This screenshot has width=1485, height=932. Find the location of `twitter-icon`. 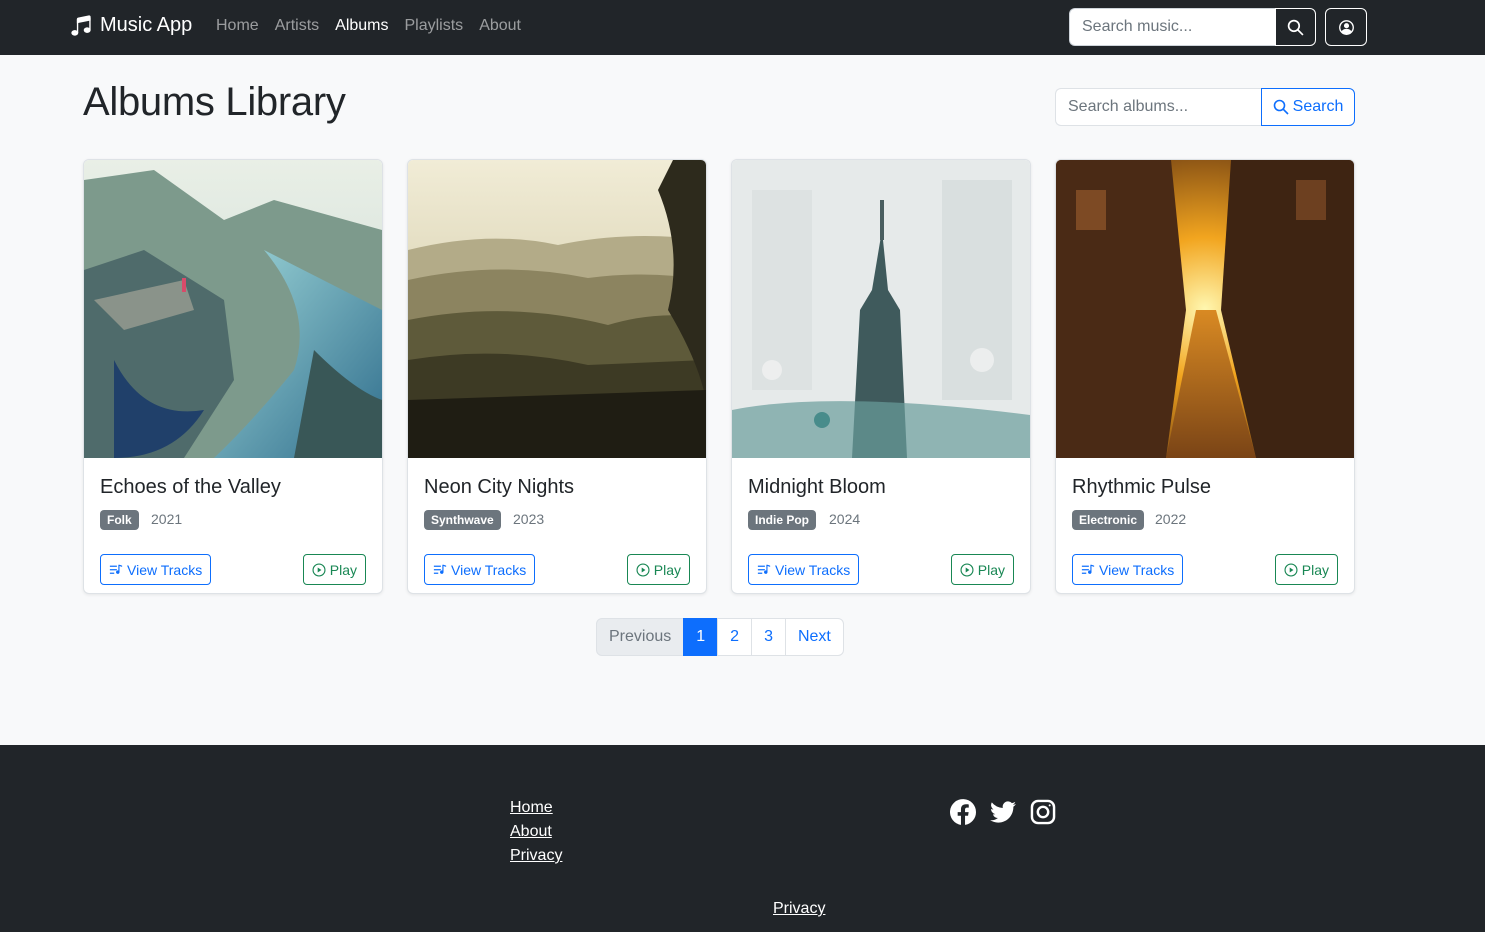

twitter-icon is located at coordinates (1003, 812).